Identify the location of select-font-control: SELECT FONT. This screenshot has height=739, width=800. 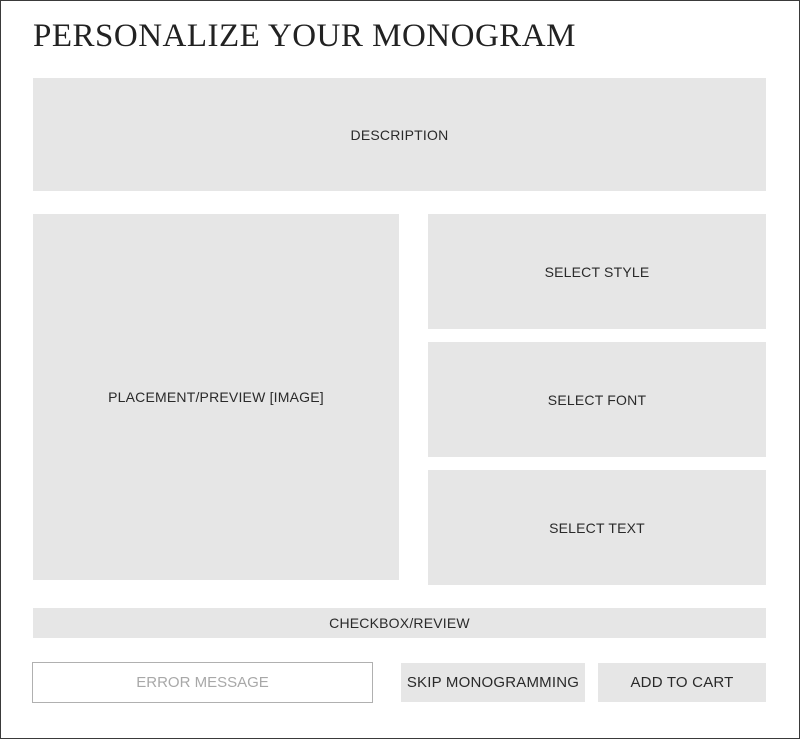
(597, 399).